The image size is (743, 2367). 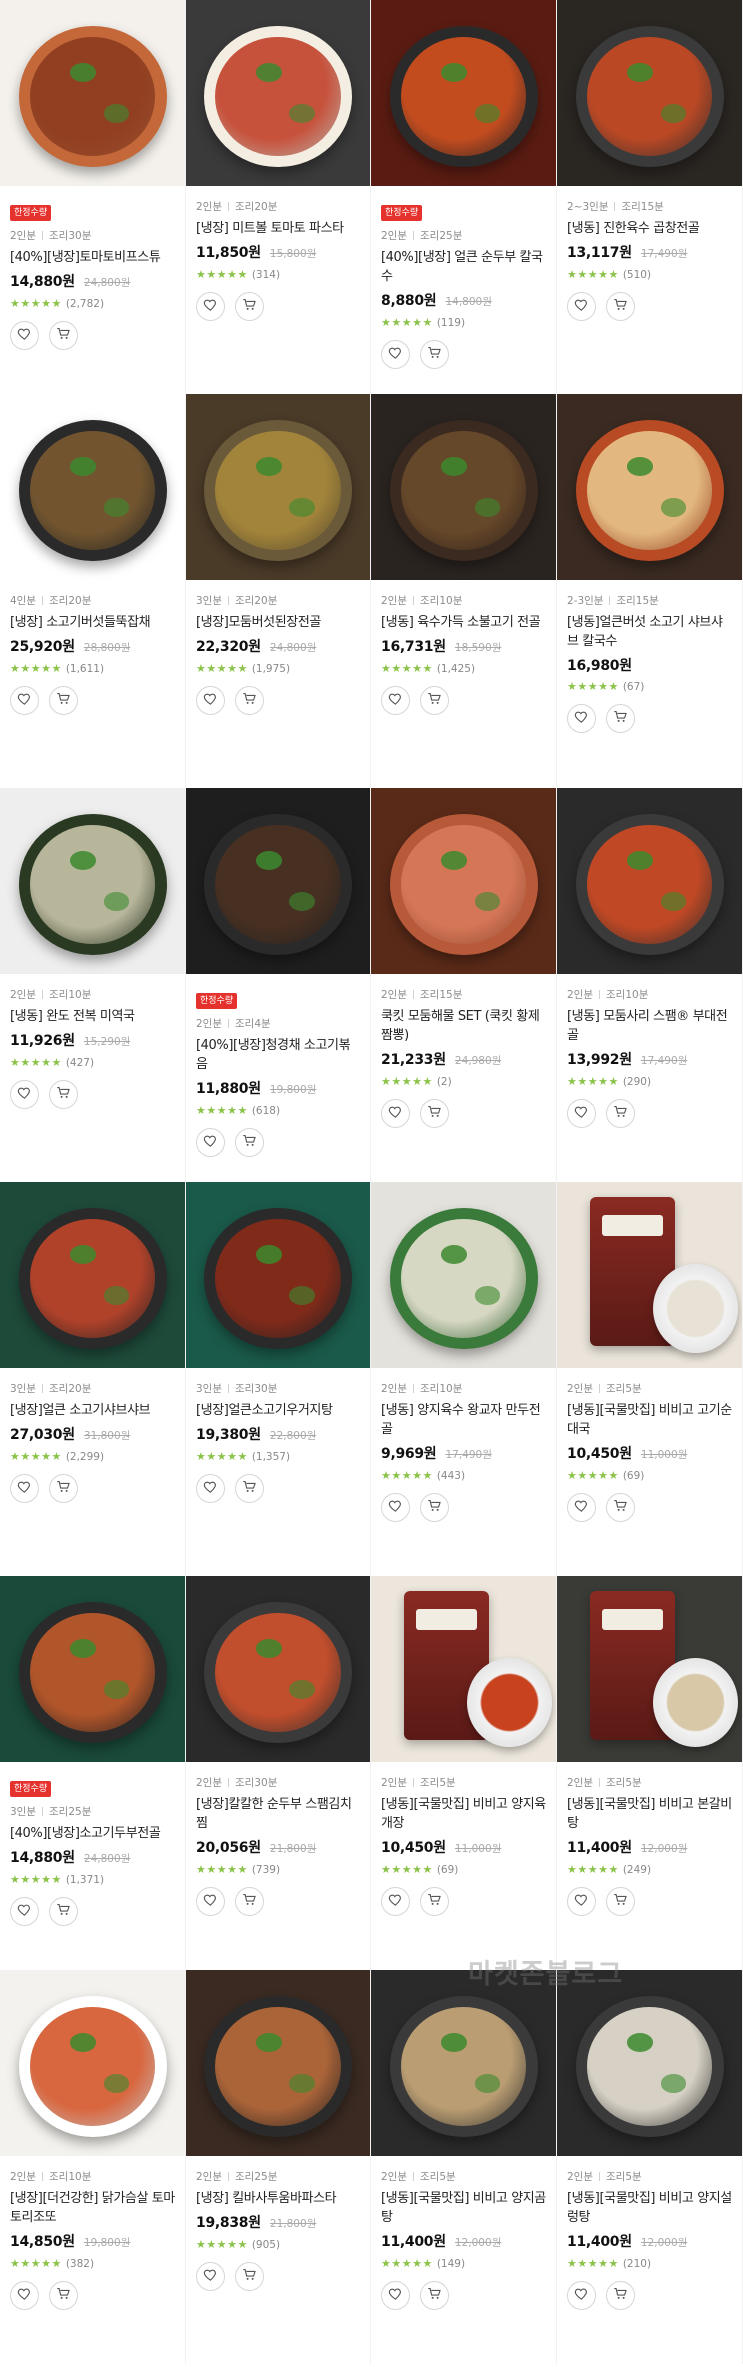 I want to click on product-name: [냉장][더건강한] 닭가슴살 토마토리조또, so click(x=92, y=2208).